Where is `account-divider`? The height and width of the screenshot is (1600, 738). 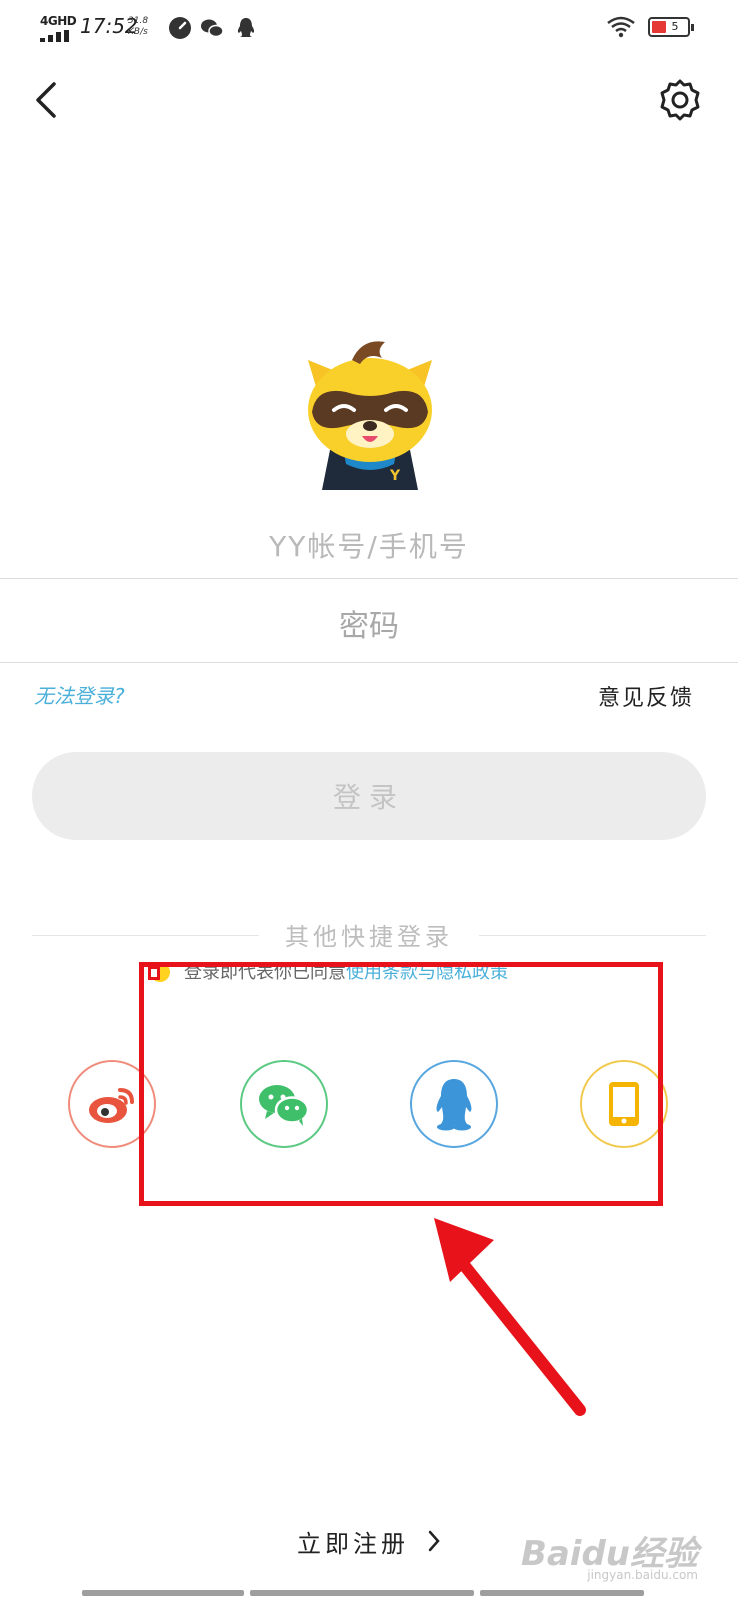 account-divider is located at coordinates (369, 578).